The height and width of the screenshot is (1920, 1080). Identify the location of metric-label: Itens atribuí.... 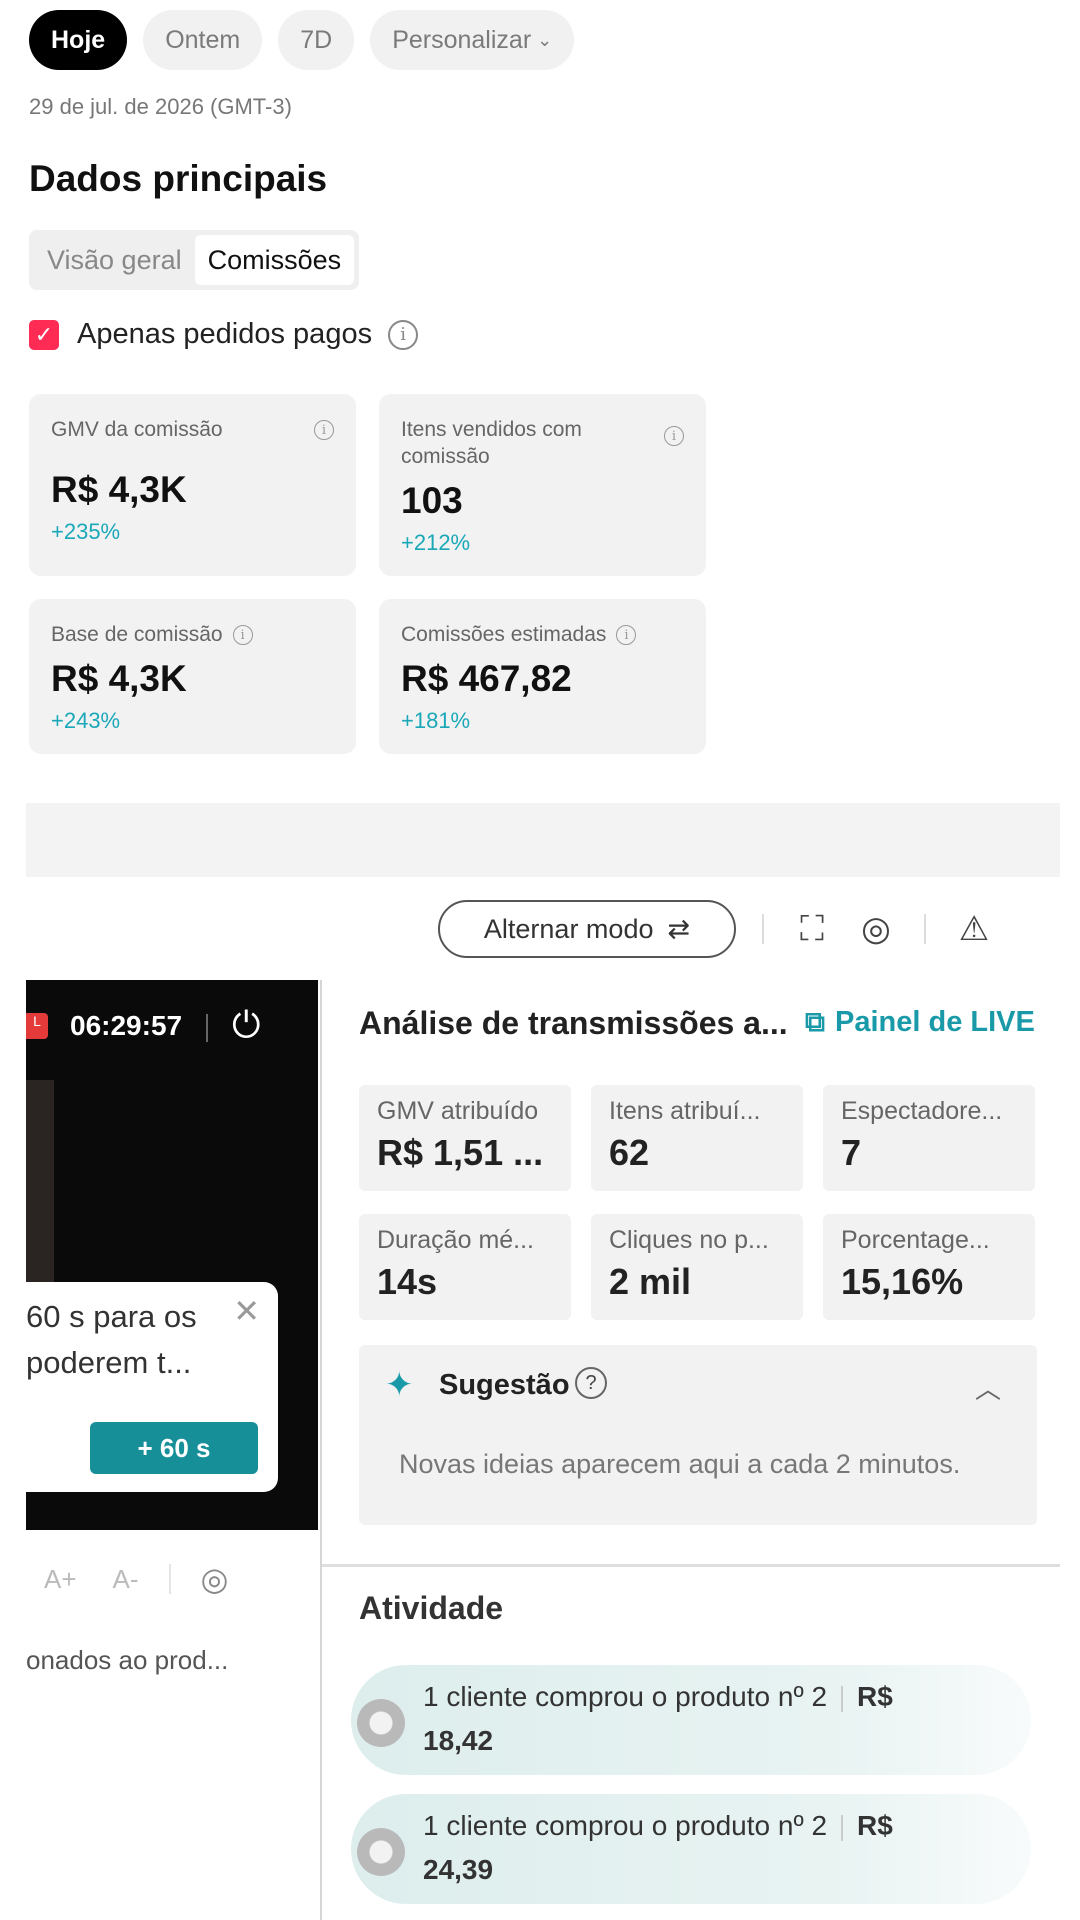
(685, 1111).